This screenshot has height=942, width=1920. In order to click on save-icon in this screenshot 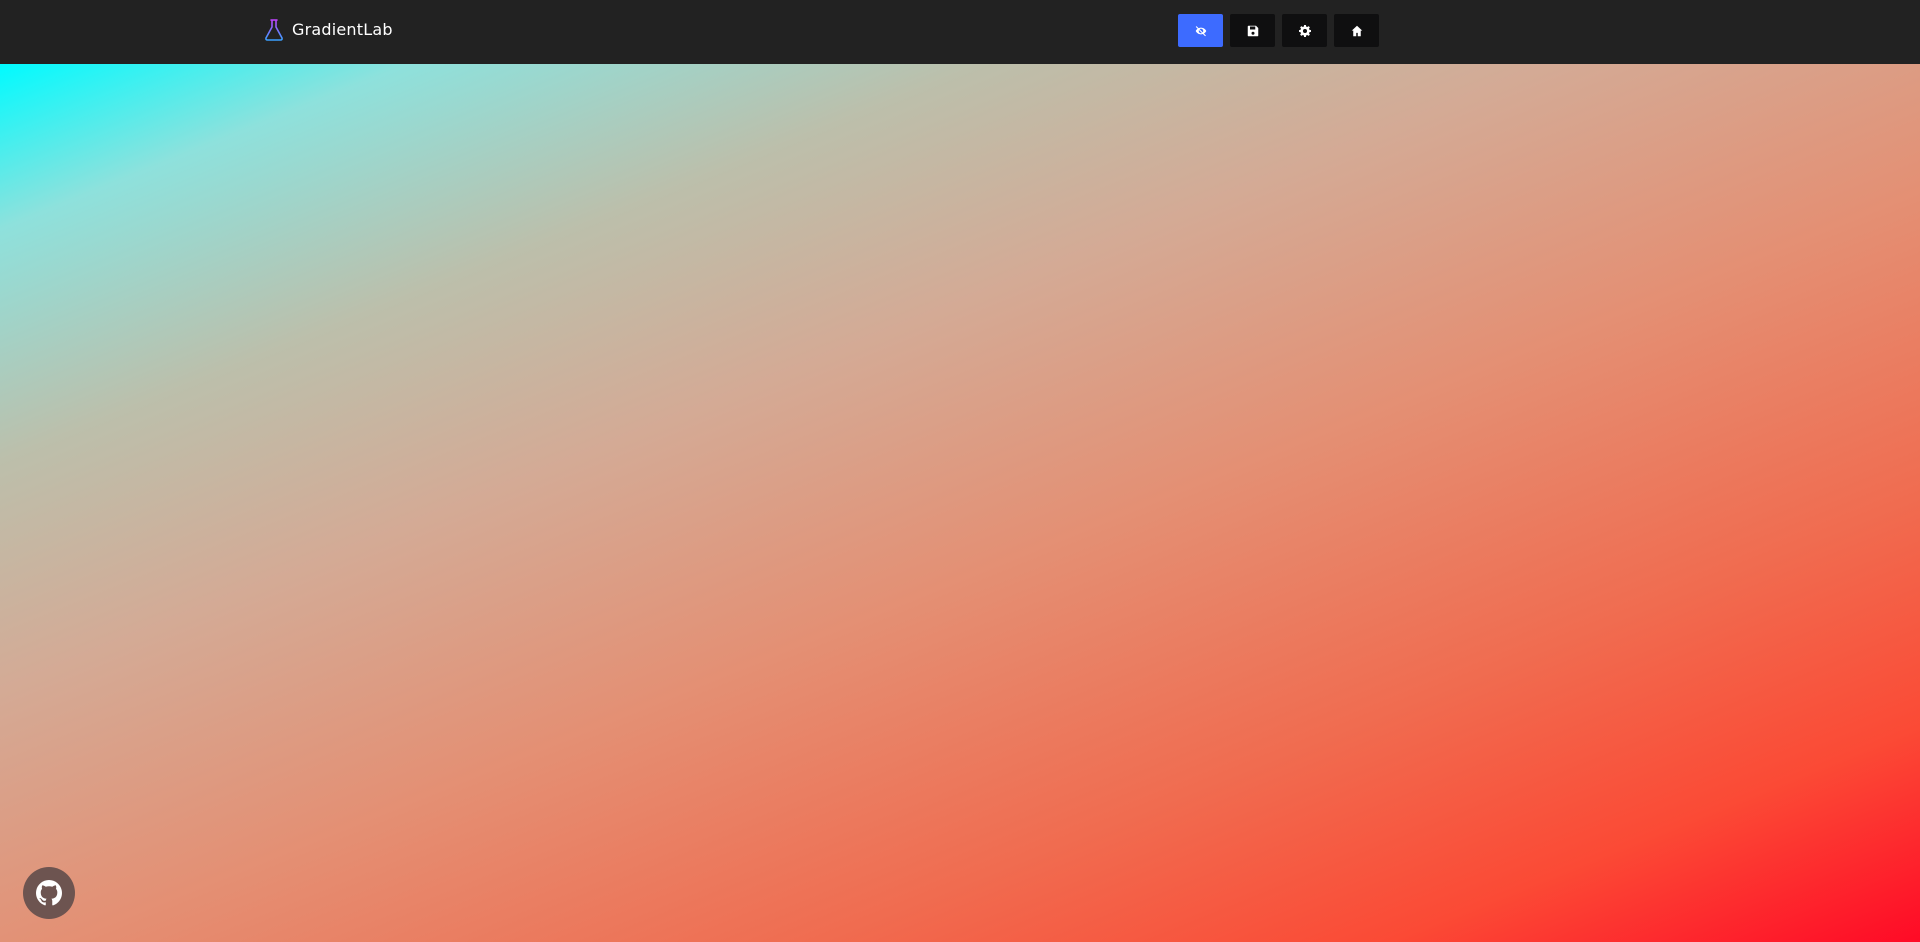, I will do `click(1253, 31)`.